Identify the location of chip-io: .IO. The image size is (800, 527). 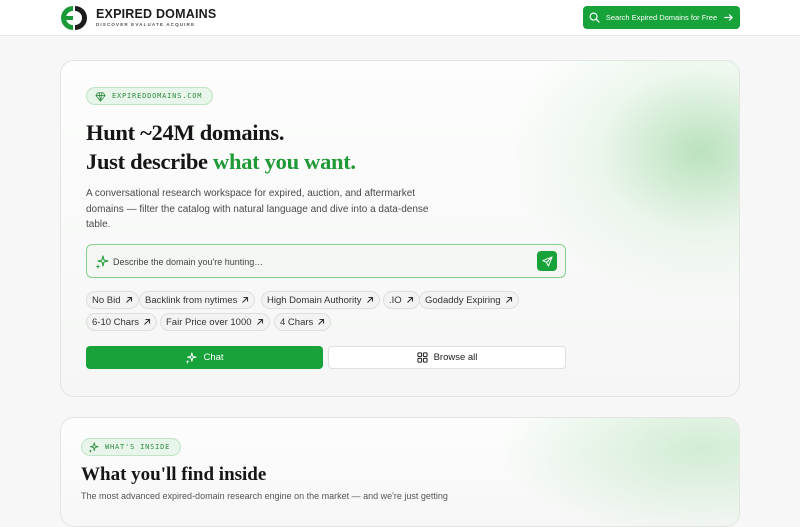
(401, 300).